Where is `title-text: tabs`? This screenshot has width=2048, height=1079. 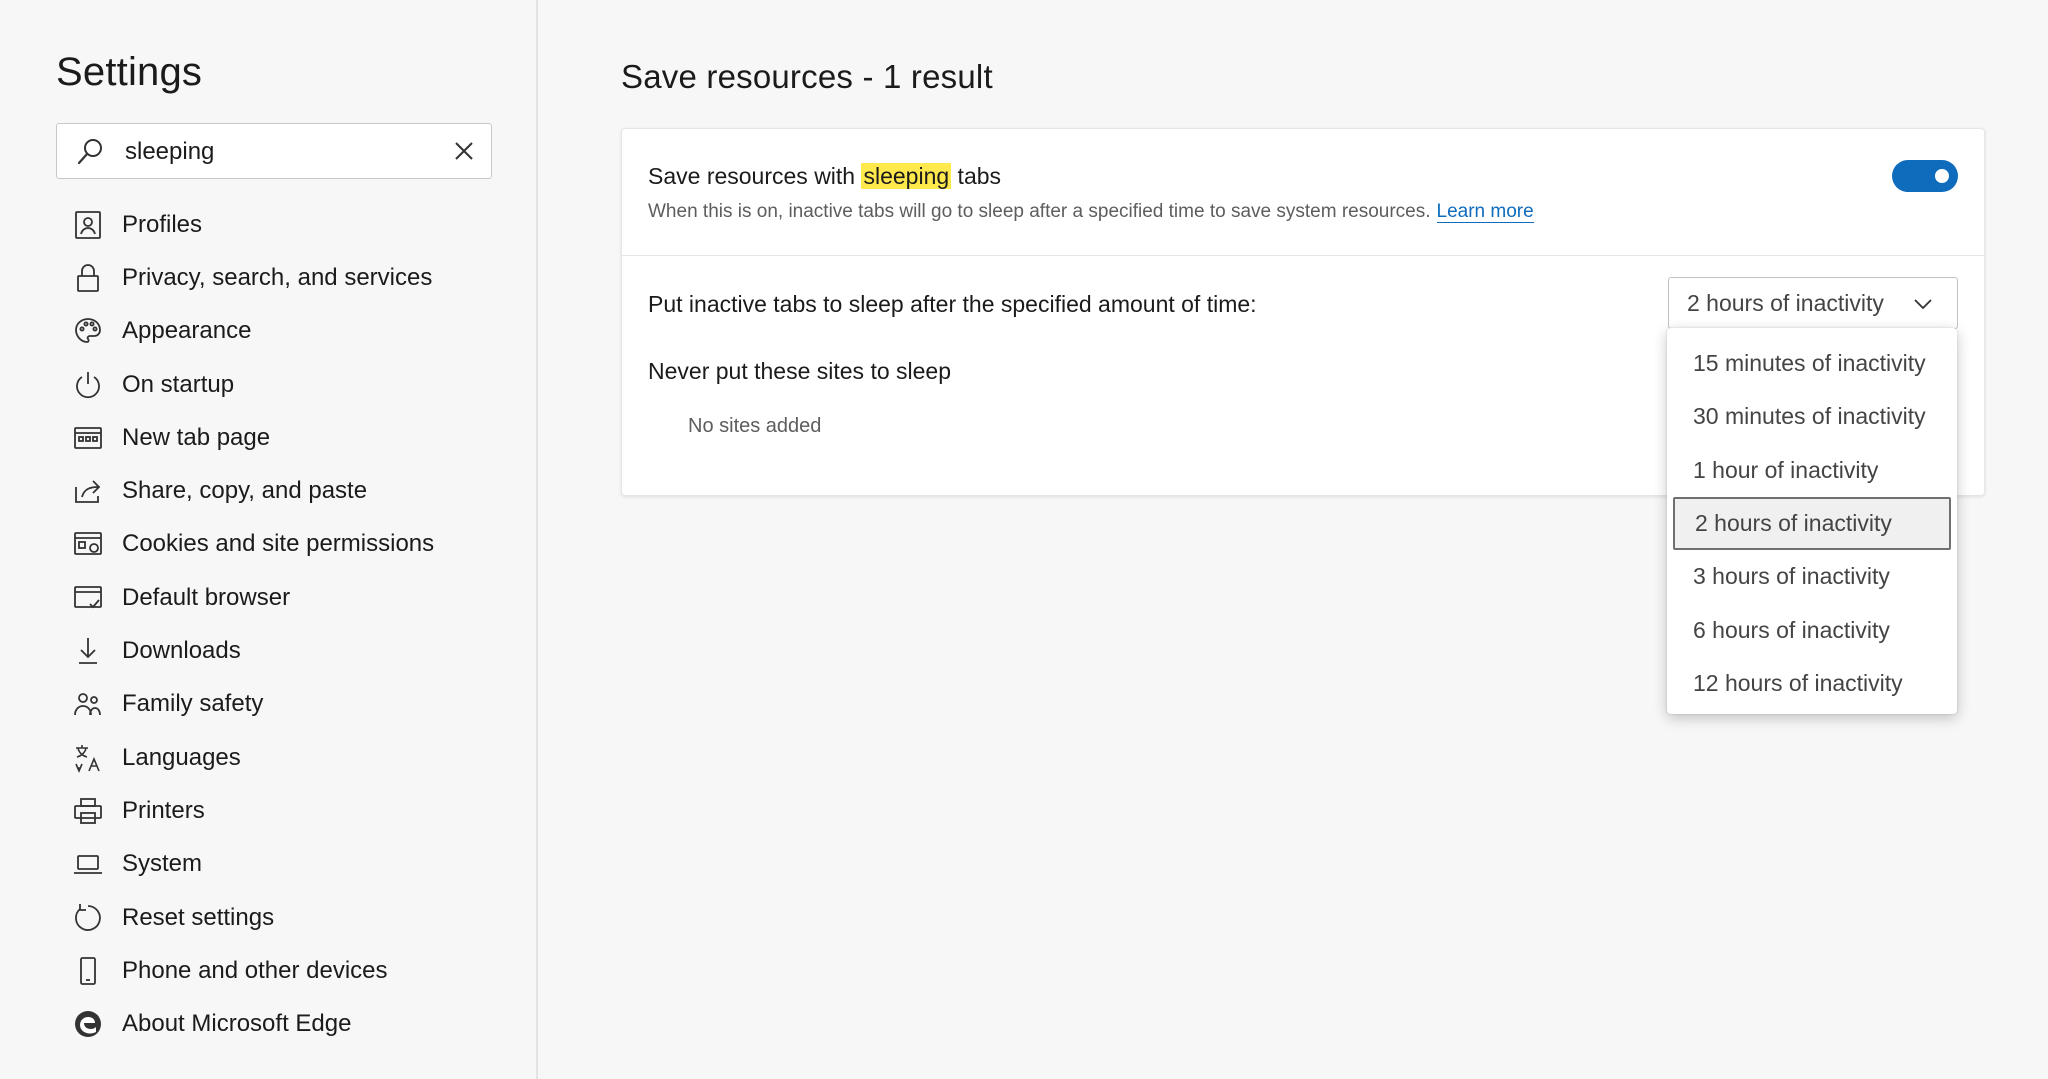
title-text: tabs is located at coordinates (976, 176).